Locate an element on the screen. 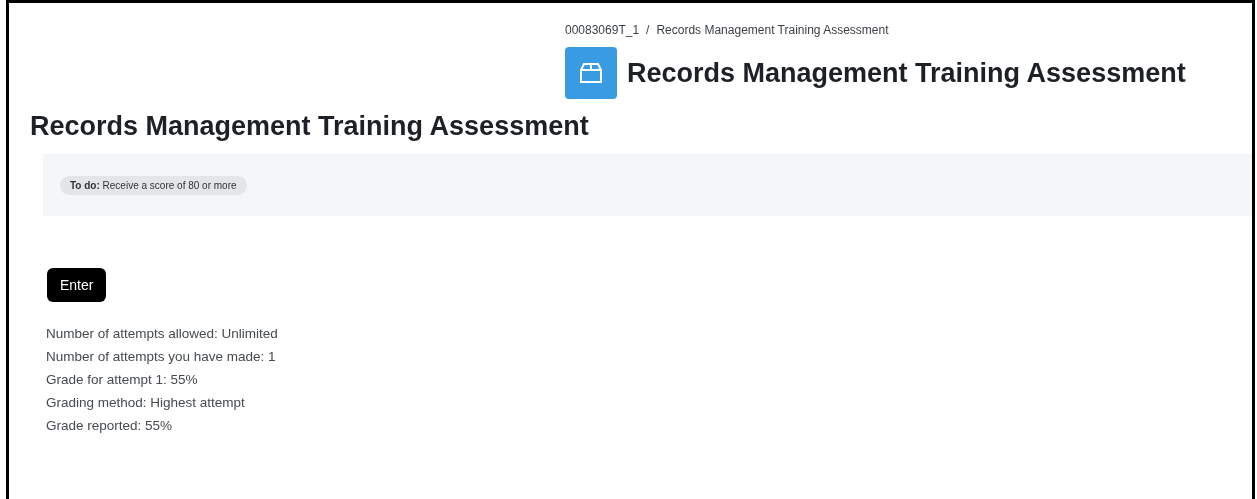 The height and width of the screenshot is (499, 1257). page-title: Records Management Training Assessment is located at coordinates (310, 126).